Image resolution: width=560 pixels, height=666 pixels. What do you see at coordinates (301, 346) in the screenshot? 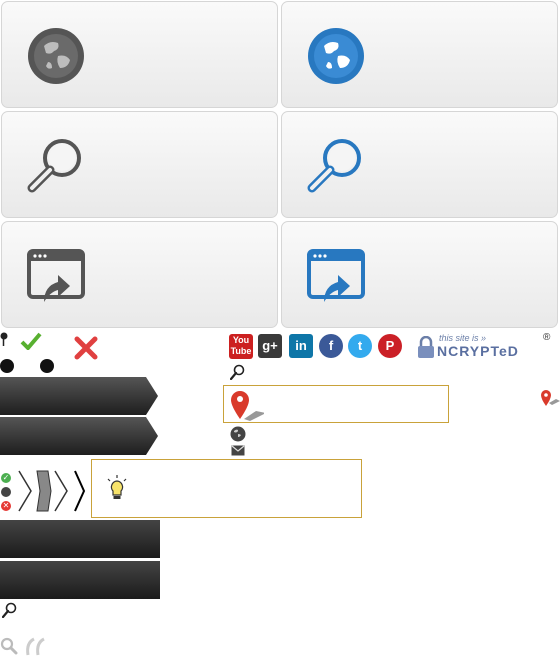
I see `linkedin-icon: in` at bounding box center [301, 346].